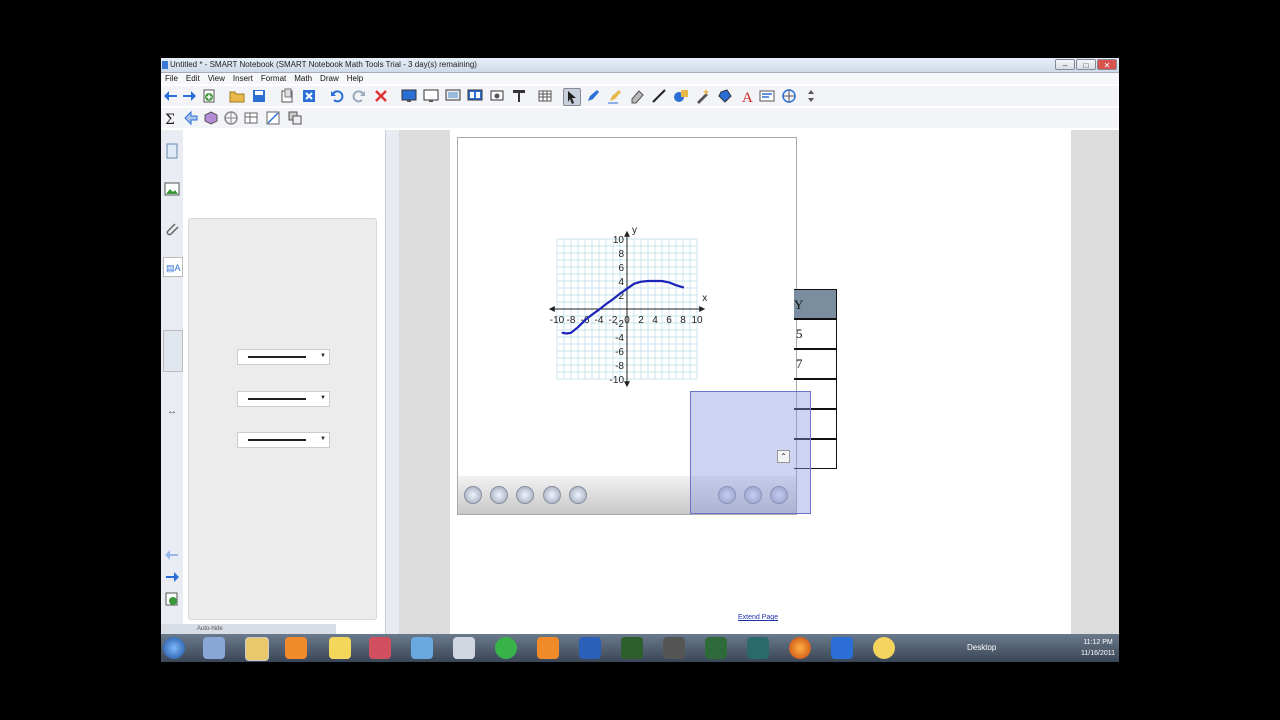 The image size is (1280, 720). What do you see at coordinates (750, 452) in the screenshot?
I see `selection-overlay: ⌃` at bounding box center [750, 452].